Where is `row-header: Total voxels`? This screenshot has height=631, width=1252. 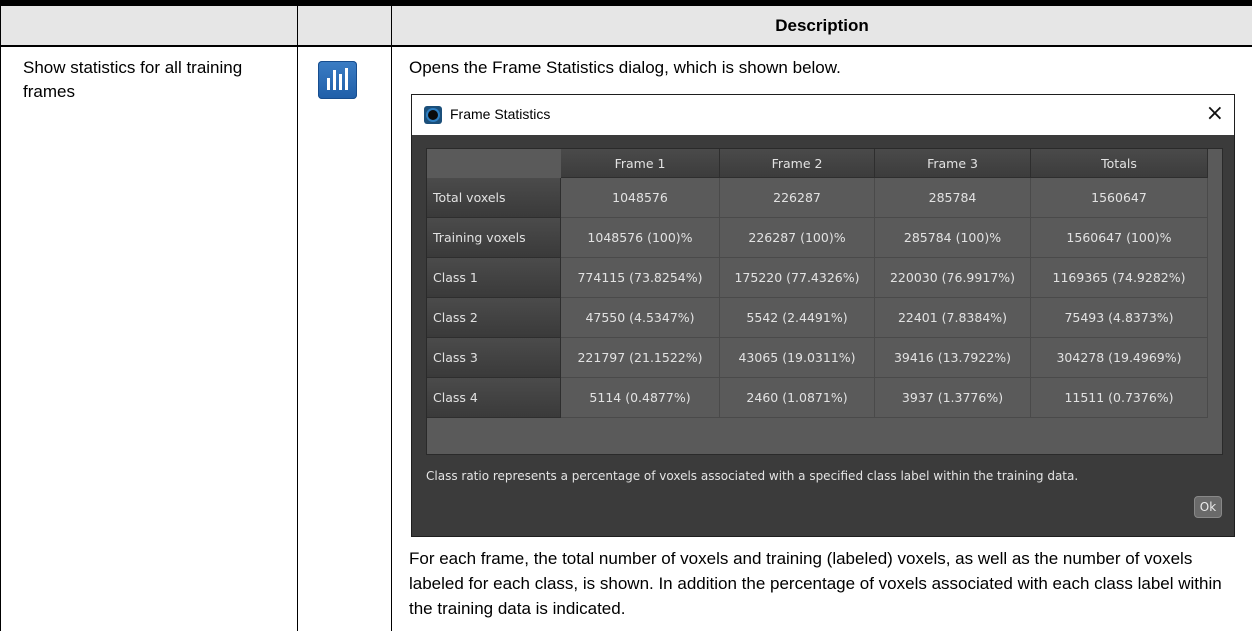
row-header: Total voxels is located at coordinates (494, 198).